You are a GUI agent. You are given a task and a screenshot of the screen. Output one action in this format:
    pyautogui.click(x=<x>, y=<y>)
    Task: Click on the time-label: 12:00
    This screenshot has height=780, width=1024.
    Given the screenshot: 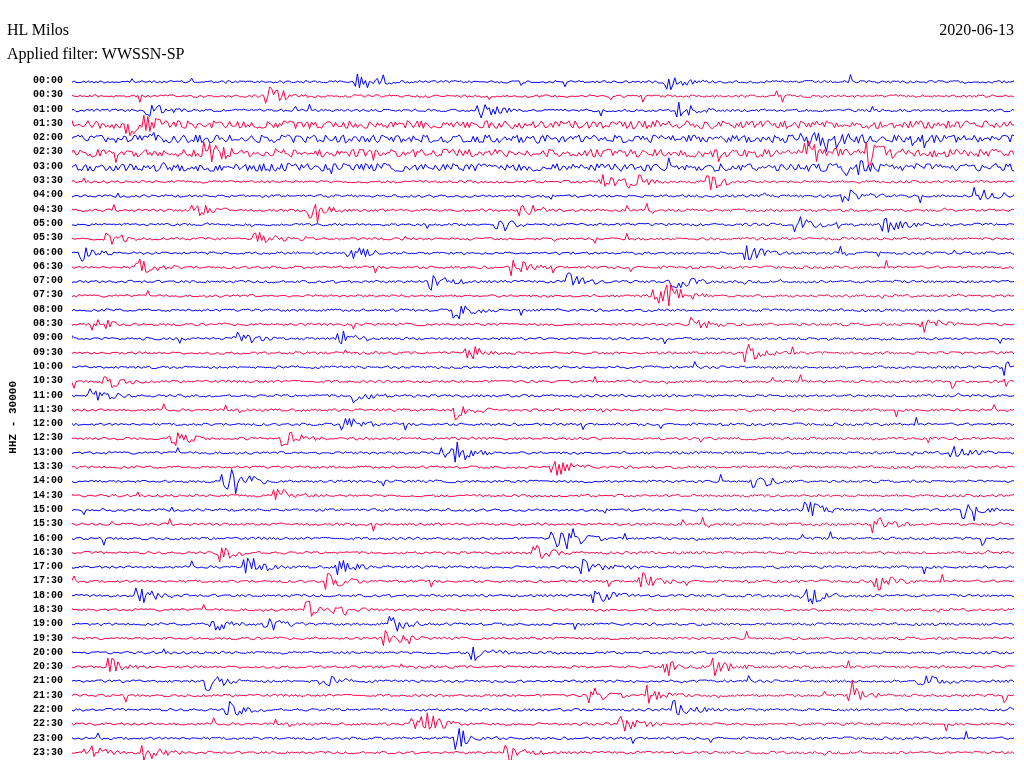 What is the action you would take?
    pyautogui.click(x=47, y=424)
    